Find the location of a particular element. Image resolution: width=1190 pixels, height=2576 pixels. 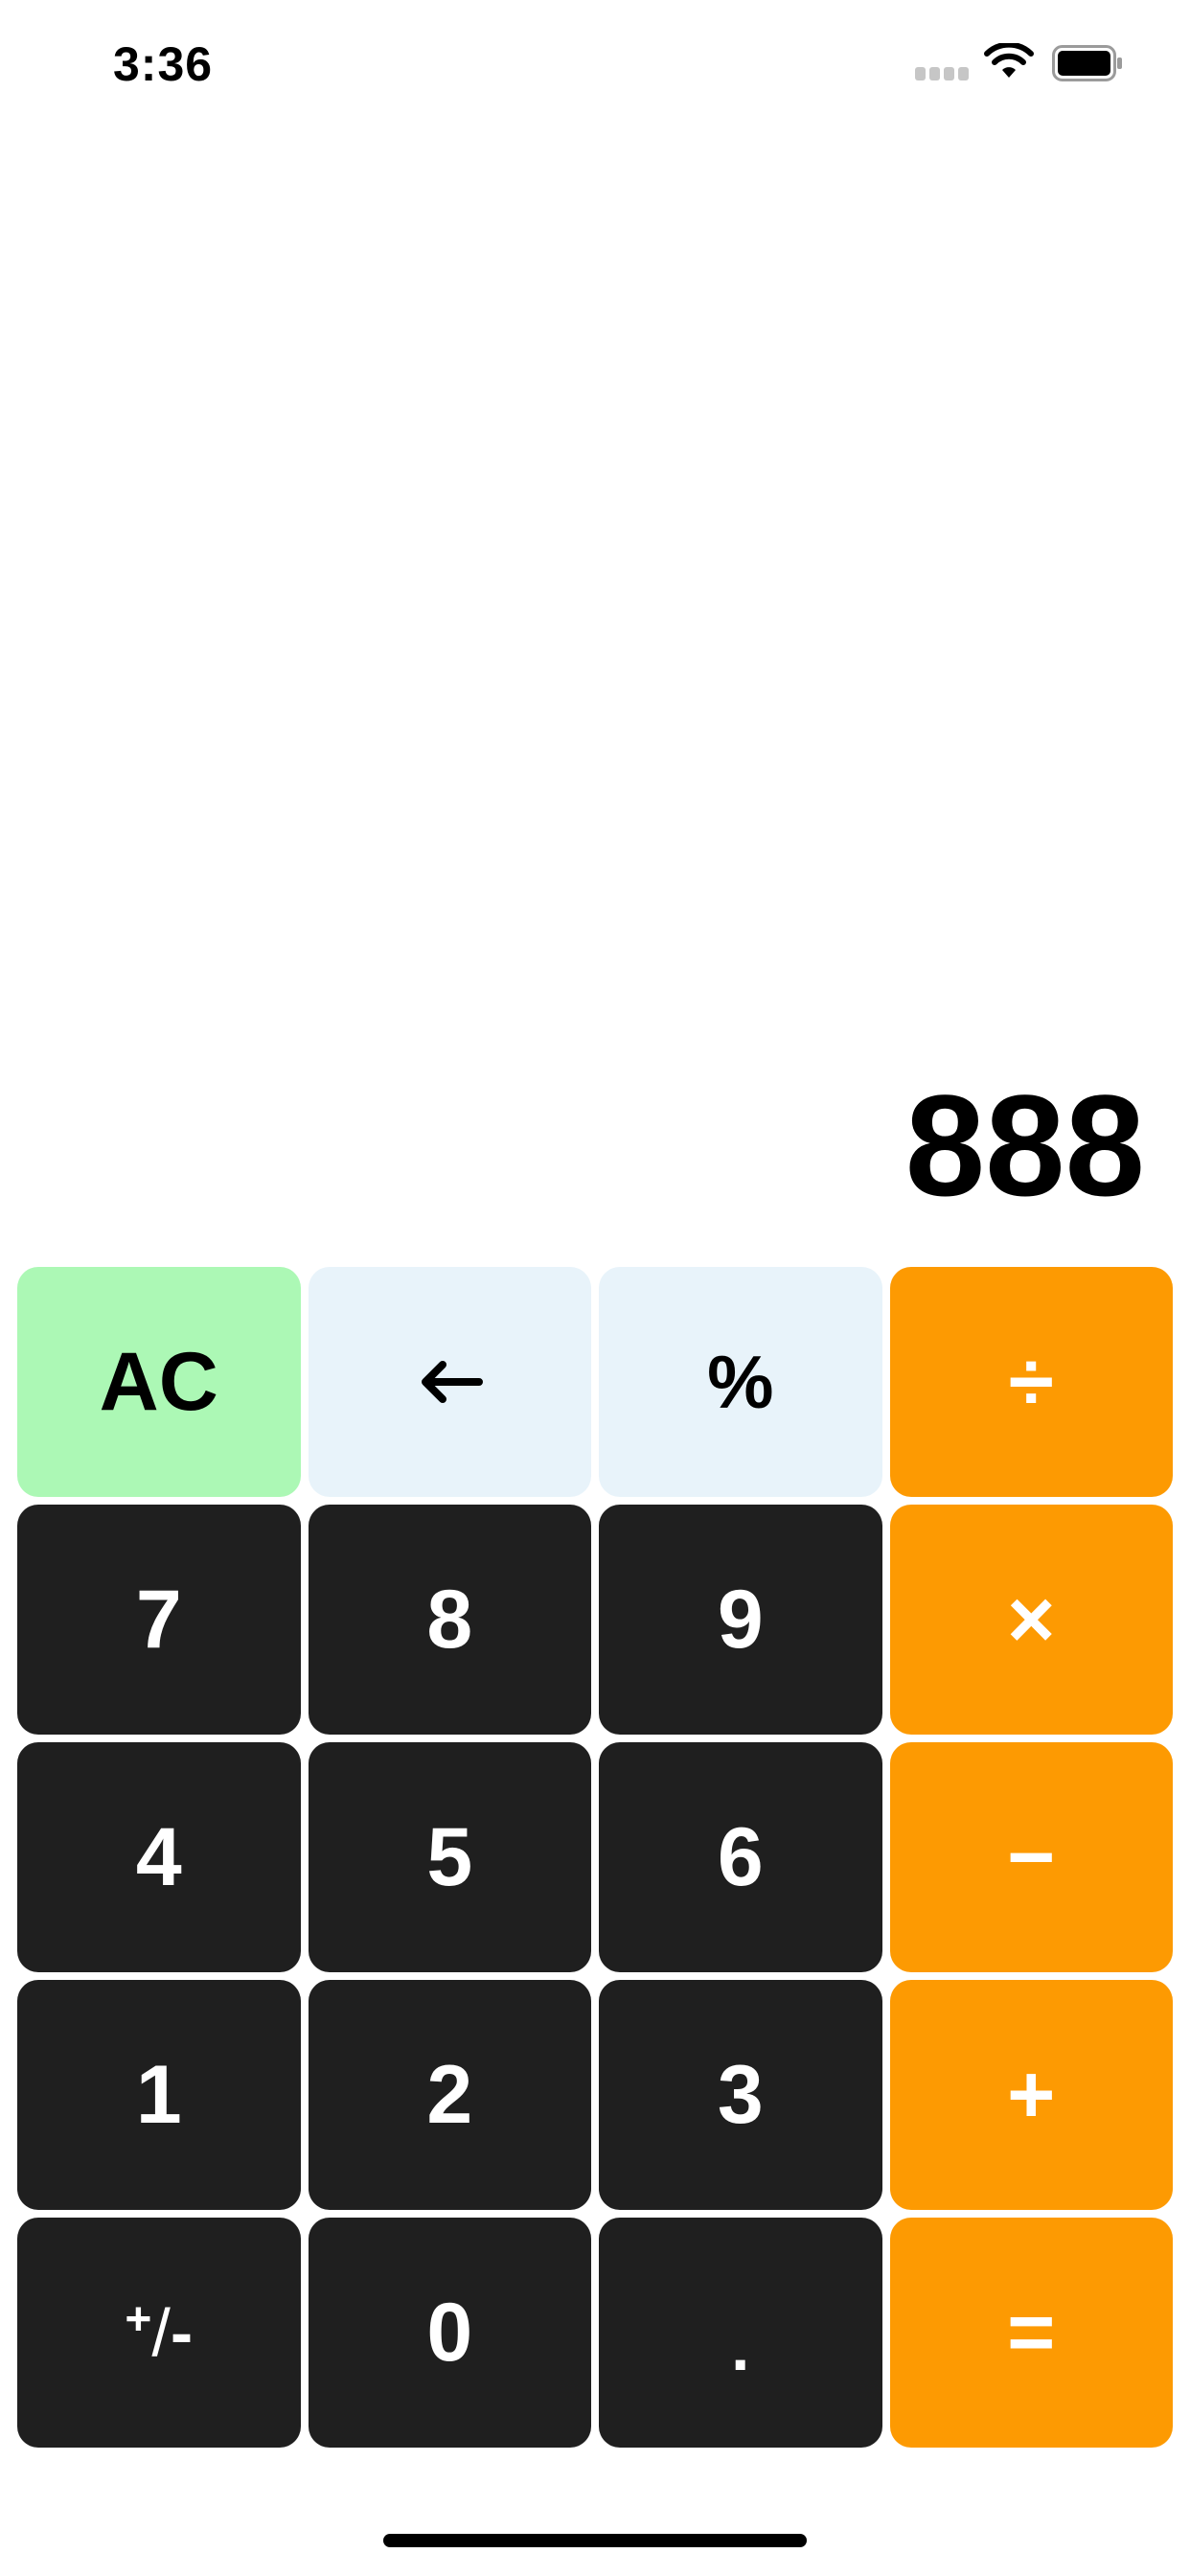

status-time: 3:36 is located at coordinates (163, 64).